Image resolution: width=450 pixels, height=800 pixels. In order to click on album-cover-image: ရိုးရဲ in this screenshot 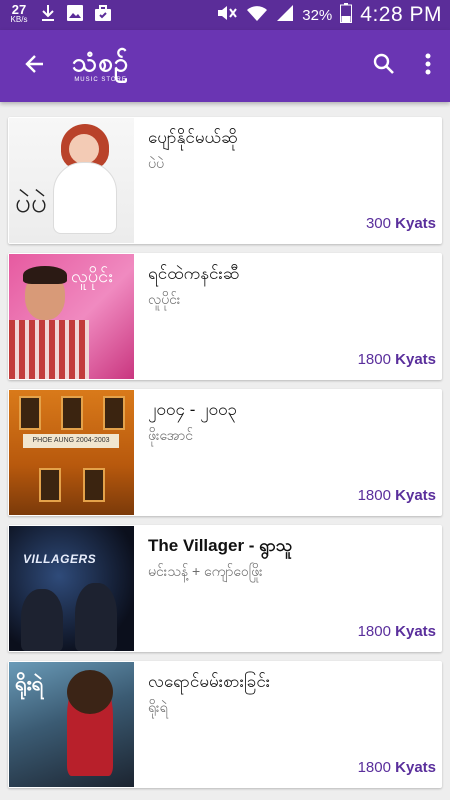, I will do `click(71, 724)`.